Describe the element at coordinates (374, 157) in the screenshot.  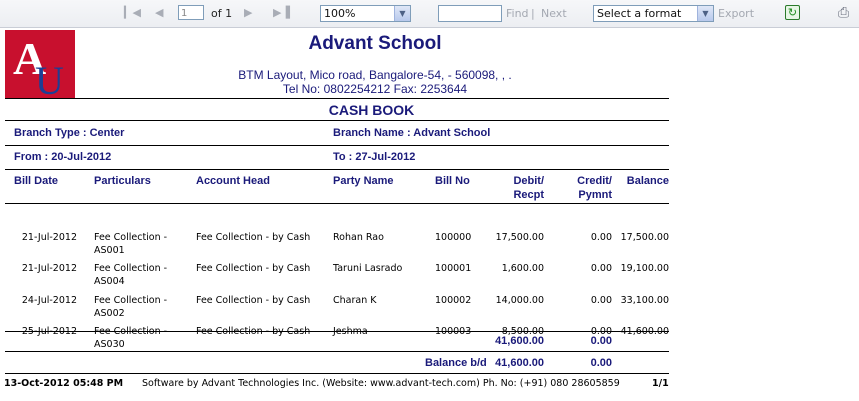
I see `date-to: To : 27-Jul-2012` at that location.